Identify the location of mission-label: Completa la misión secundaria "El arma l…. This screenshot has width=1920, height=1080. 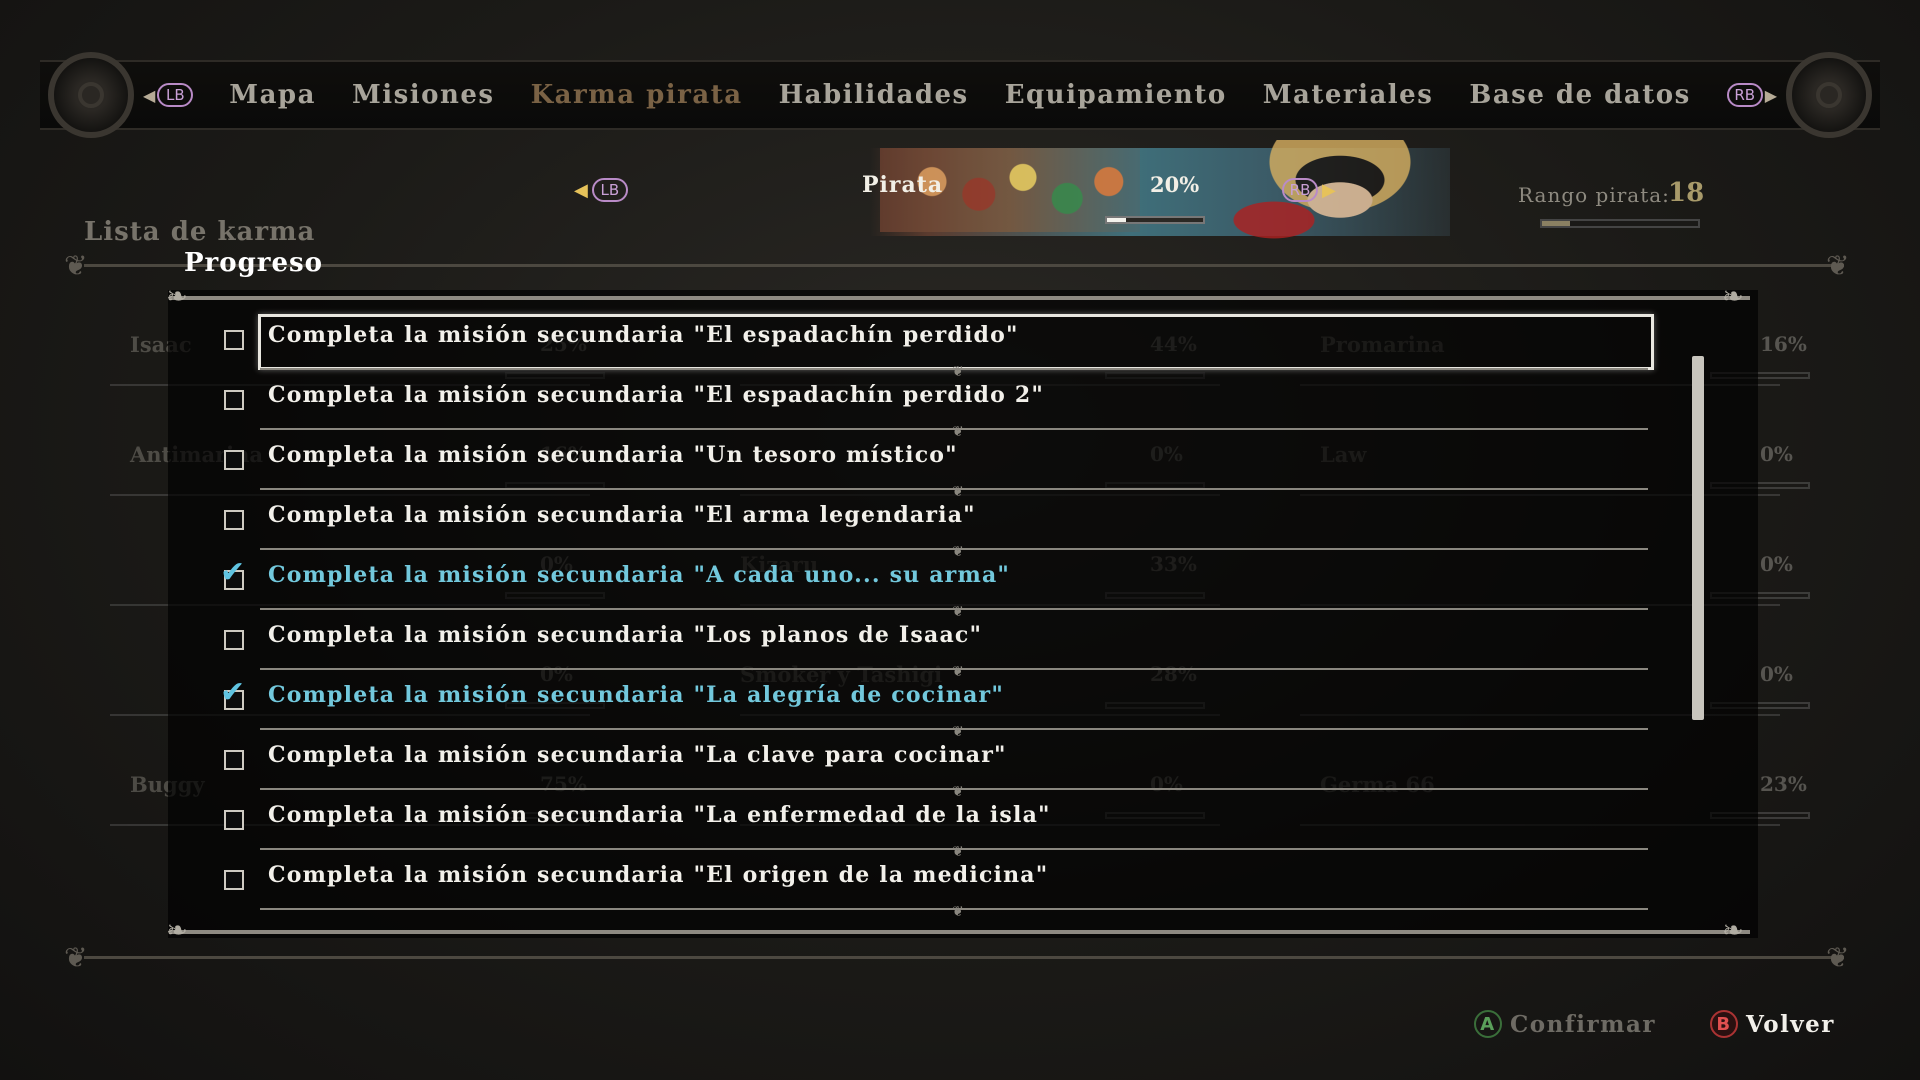
(622, 515).